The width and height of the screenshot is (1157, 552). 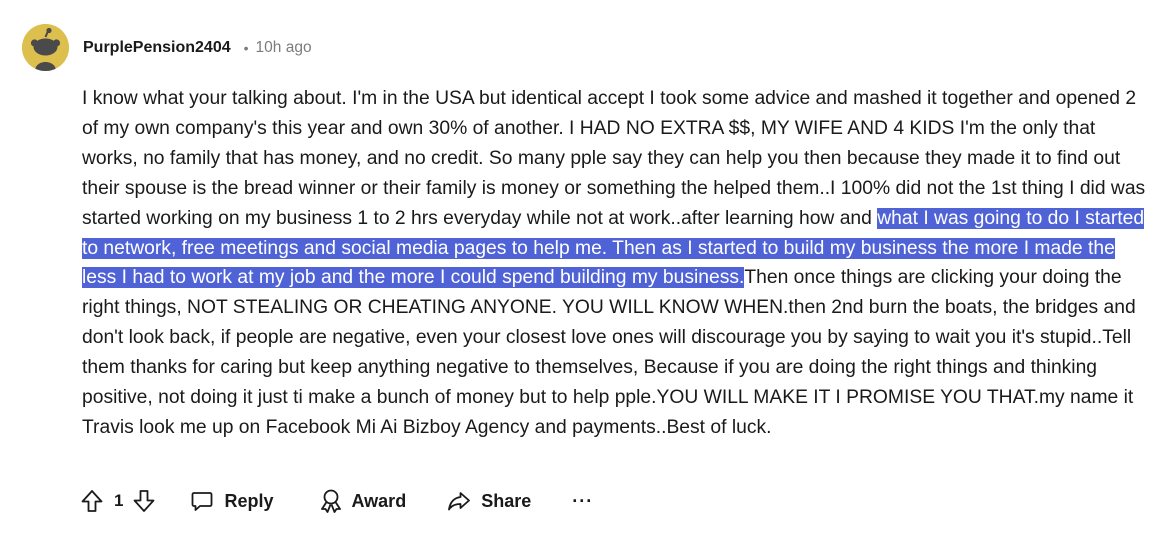 I want to click on downvote-button, so click(x=144, y=501).